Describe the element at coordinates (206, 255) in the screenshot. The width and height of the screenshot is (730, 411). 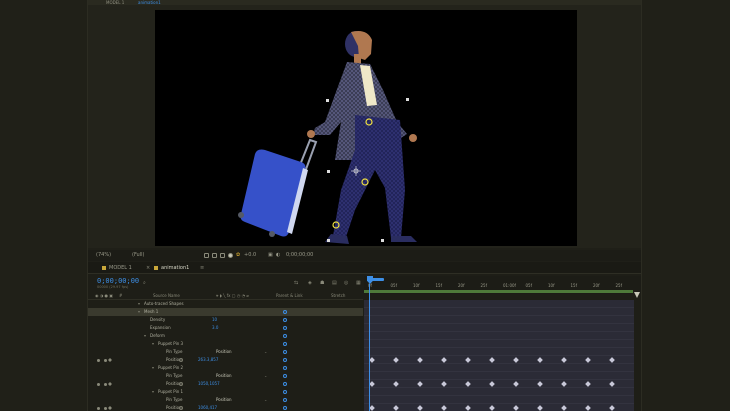
I see `region-of-interest-icon` at that location.